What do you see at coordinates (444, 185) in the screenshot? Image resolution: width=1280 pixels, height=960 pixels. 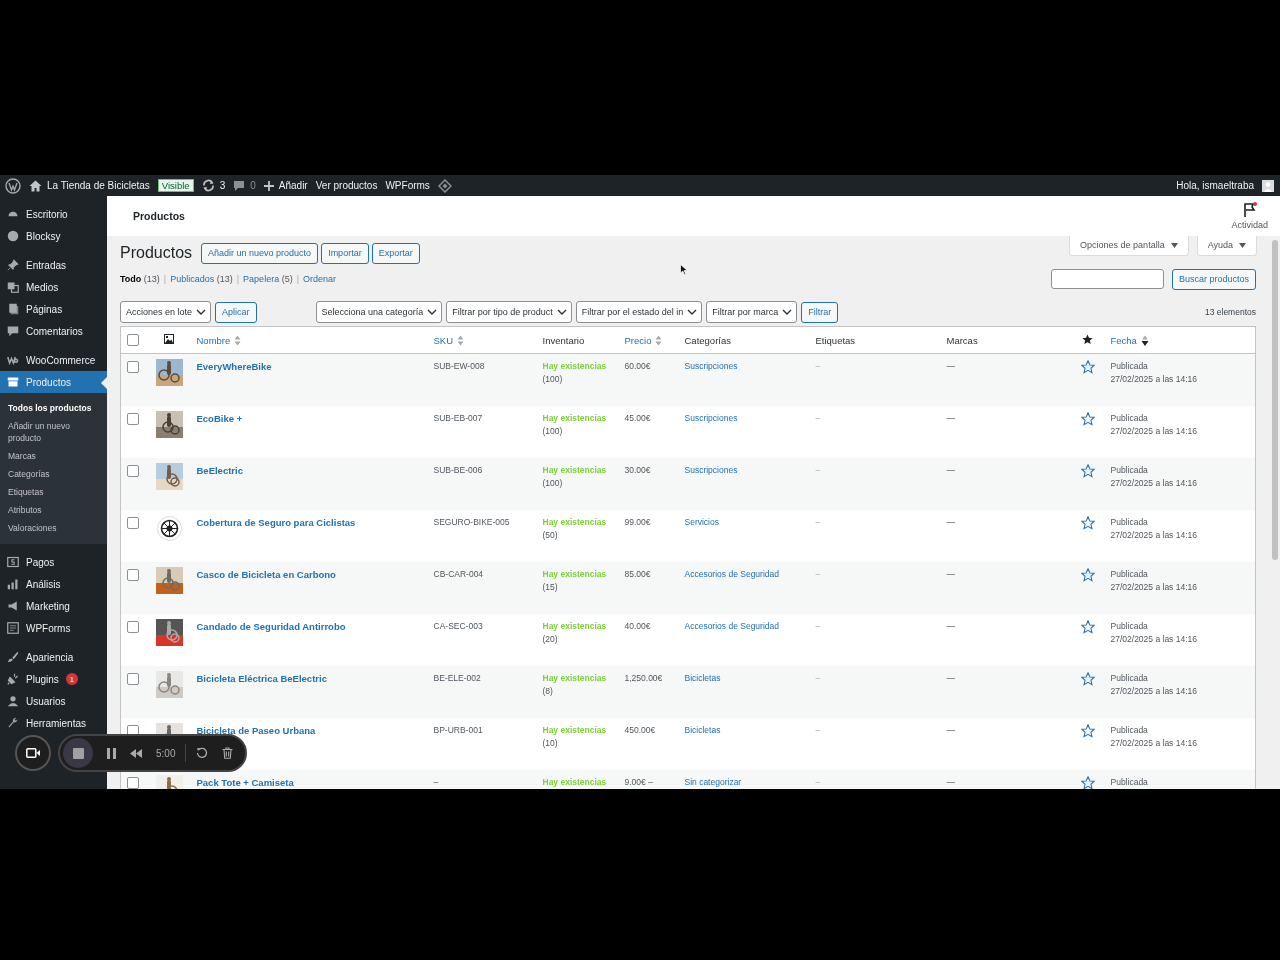 I see `diamond-icon` at bounding box center [444, 185].